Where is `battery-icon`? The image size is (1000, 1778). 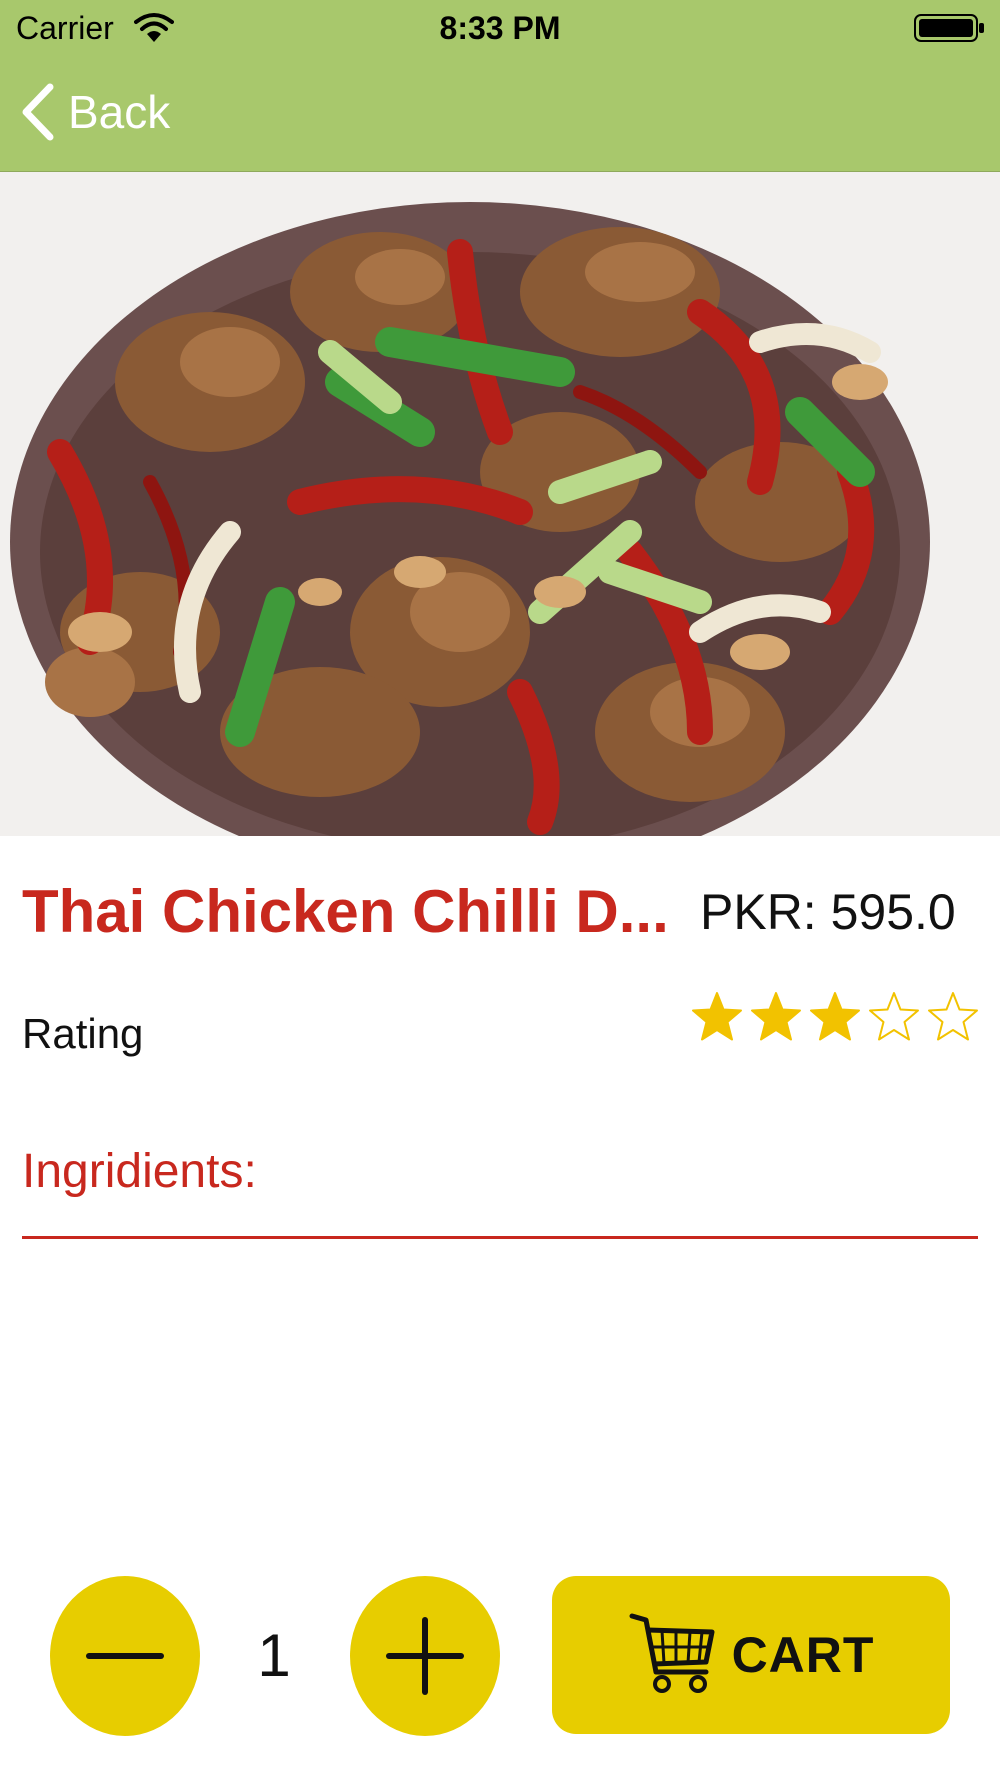
battery-icon is located at coordinates (950, 28).